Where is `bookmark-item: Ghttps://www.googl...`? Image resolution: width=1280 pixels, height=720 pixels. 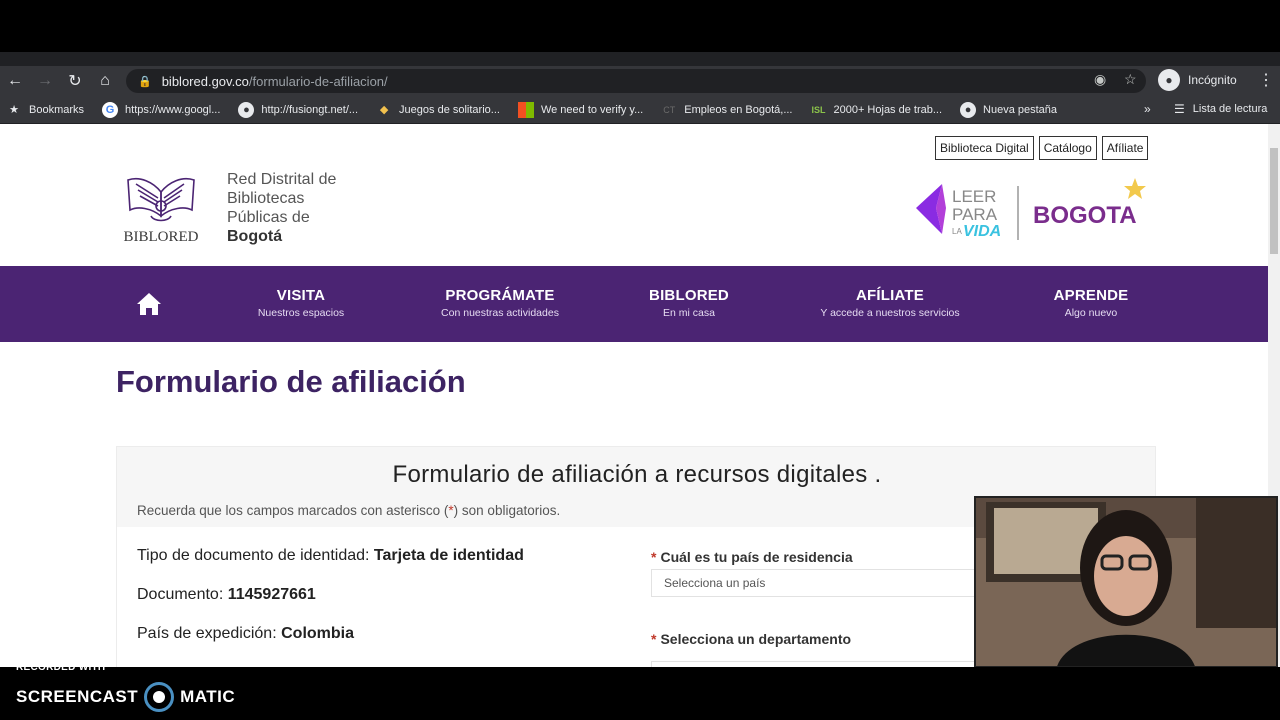 bookmark-item: Ghttps://www.googl... is located at coordinates (161, 109).